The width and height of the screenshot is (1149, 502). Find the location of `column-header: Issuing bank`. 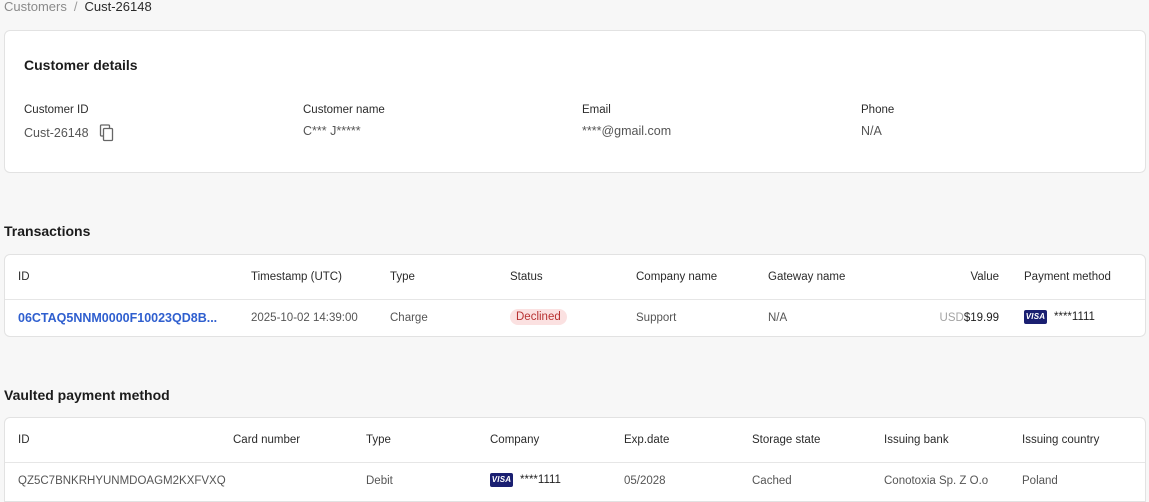

column-header: Issuing bank is located at coordinates (916, 440).